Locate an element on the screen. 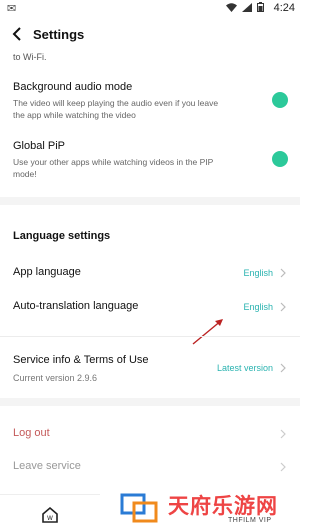 This screenshot has width=320, height=532. battery-icon is located at coordinates (260, 7).